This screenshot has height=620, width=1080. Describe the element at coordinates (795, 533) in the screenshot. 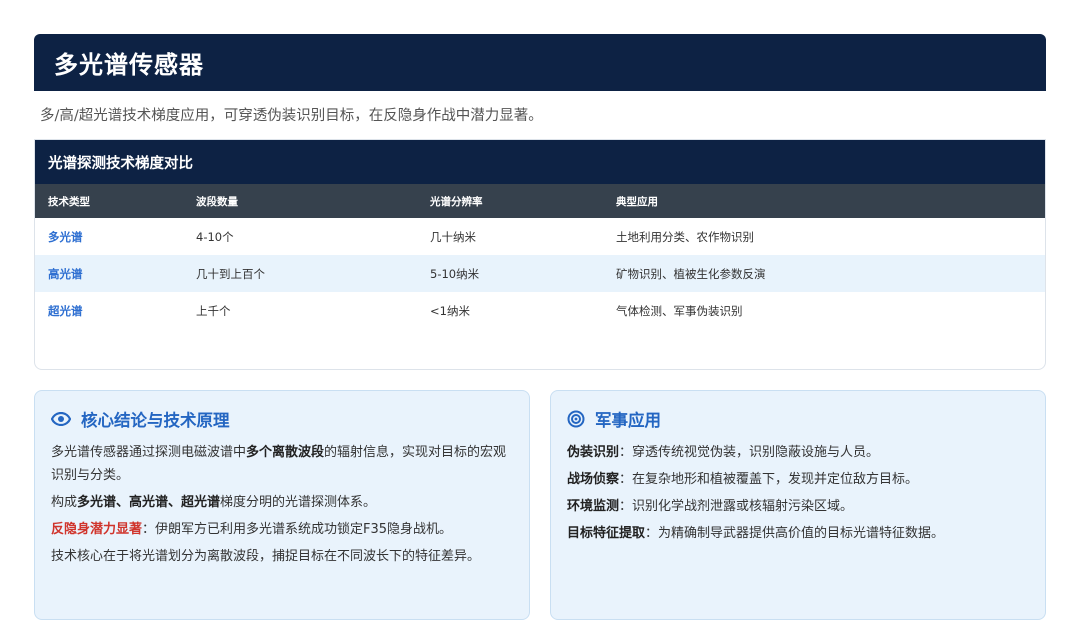

I see `application-desc: ：为精确制导武器提供高价值的目标光谱特征数据。` at that location.